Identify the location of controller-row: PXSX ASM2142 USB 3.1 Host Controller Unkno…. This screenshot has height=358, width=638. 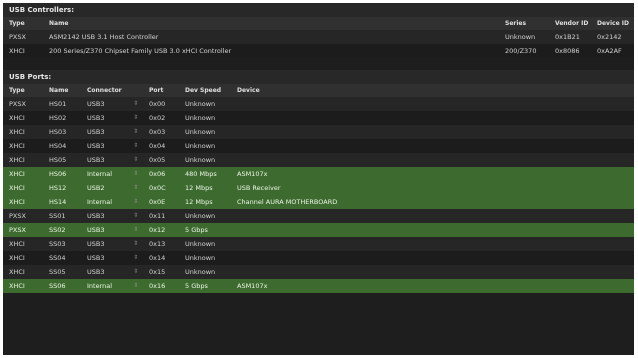
(318, 37).